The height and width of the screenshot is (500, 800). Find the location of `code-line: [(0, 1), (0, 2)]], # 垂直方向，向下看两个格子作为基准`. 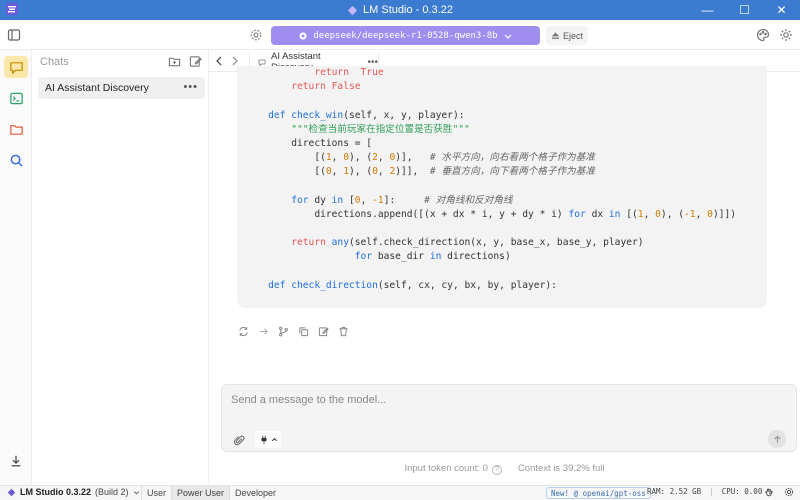

code-line: [(0, 1), (0, 2)]], # 垂直方向，向下看两个格子作为基准 is located at coordinates (454, 172).